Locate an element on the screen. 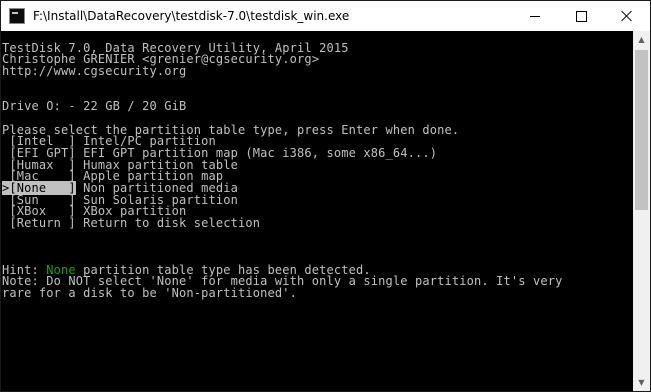 This screenshot has height=392, width=651. minimize-icon is located at coordinates (535, 16).